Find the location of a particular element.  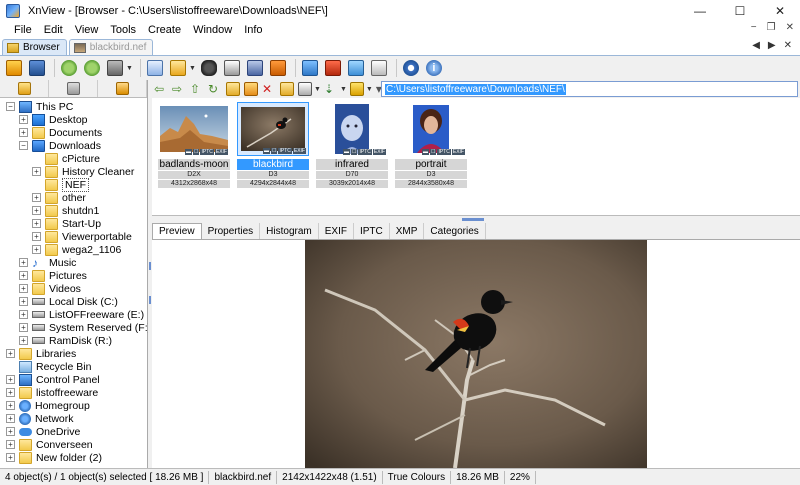

thumbnail-item: ▬ ☐ IPTC EXIF infrared D70 3039x2014x48 is located at coordinates (352, 145).